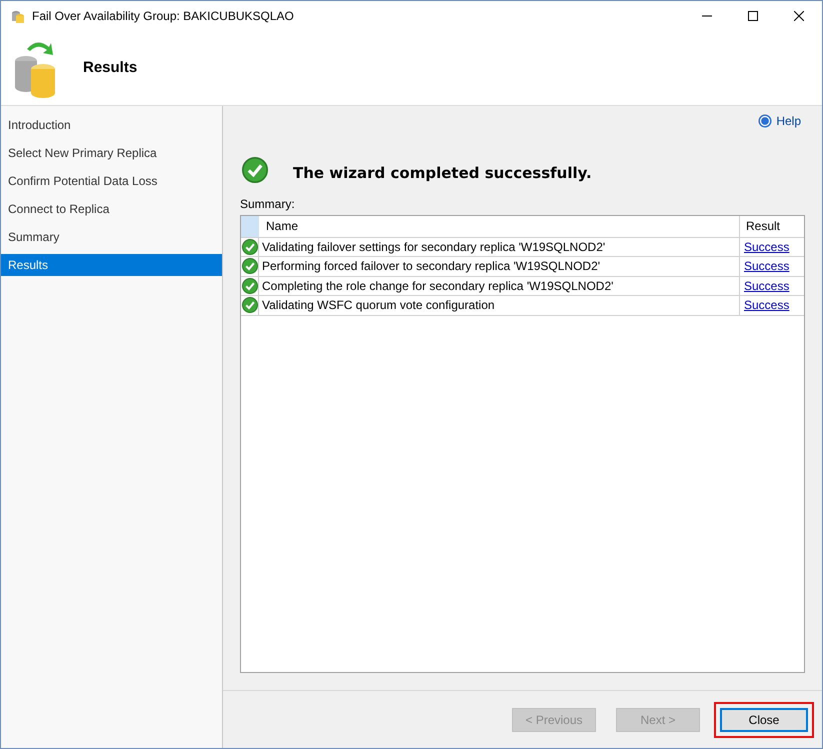 The height and width of the screenshot is (749, 823). What do you see at coordinates (18, 16) in the screenshot?
I see `app-icon` at bounding box center [18, 16].